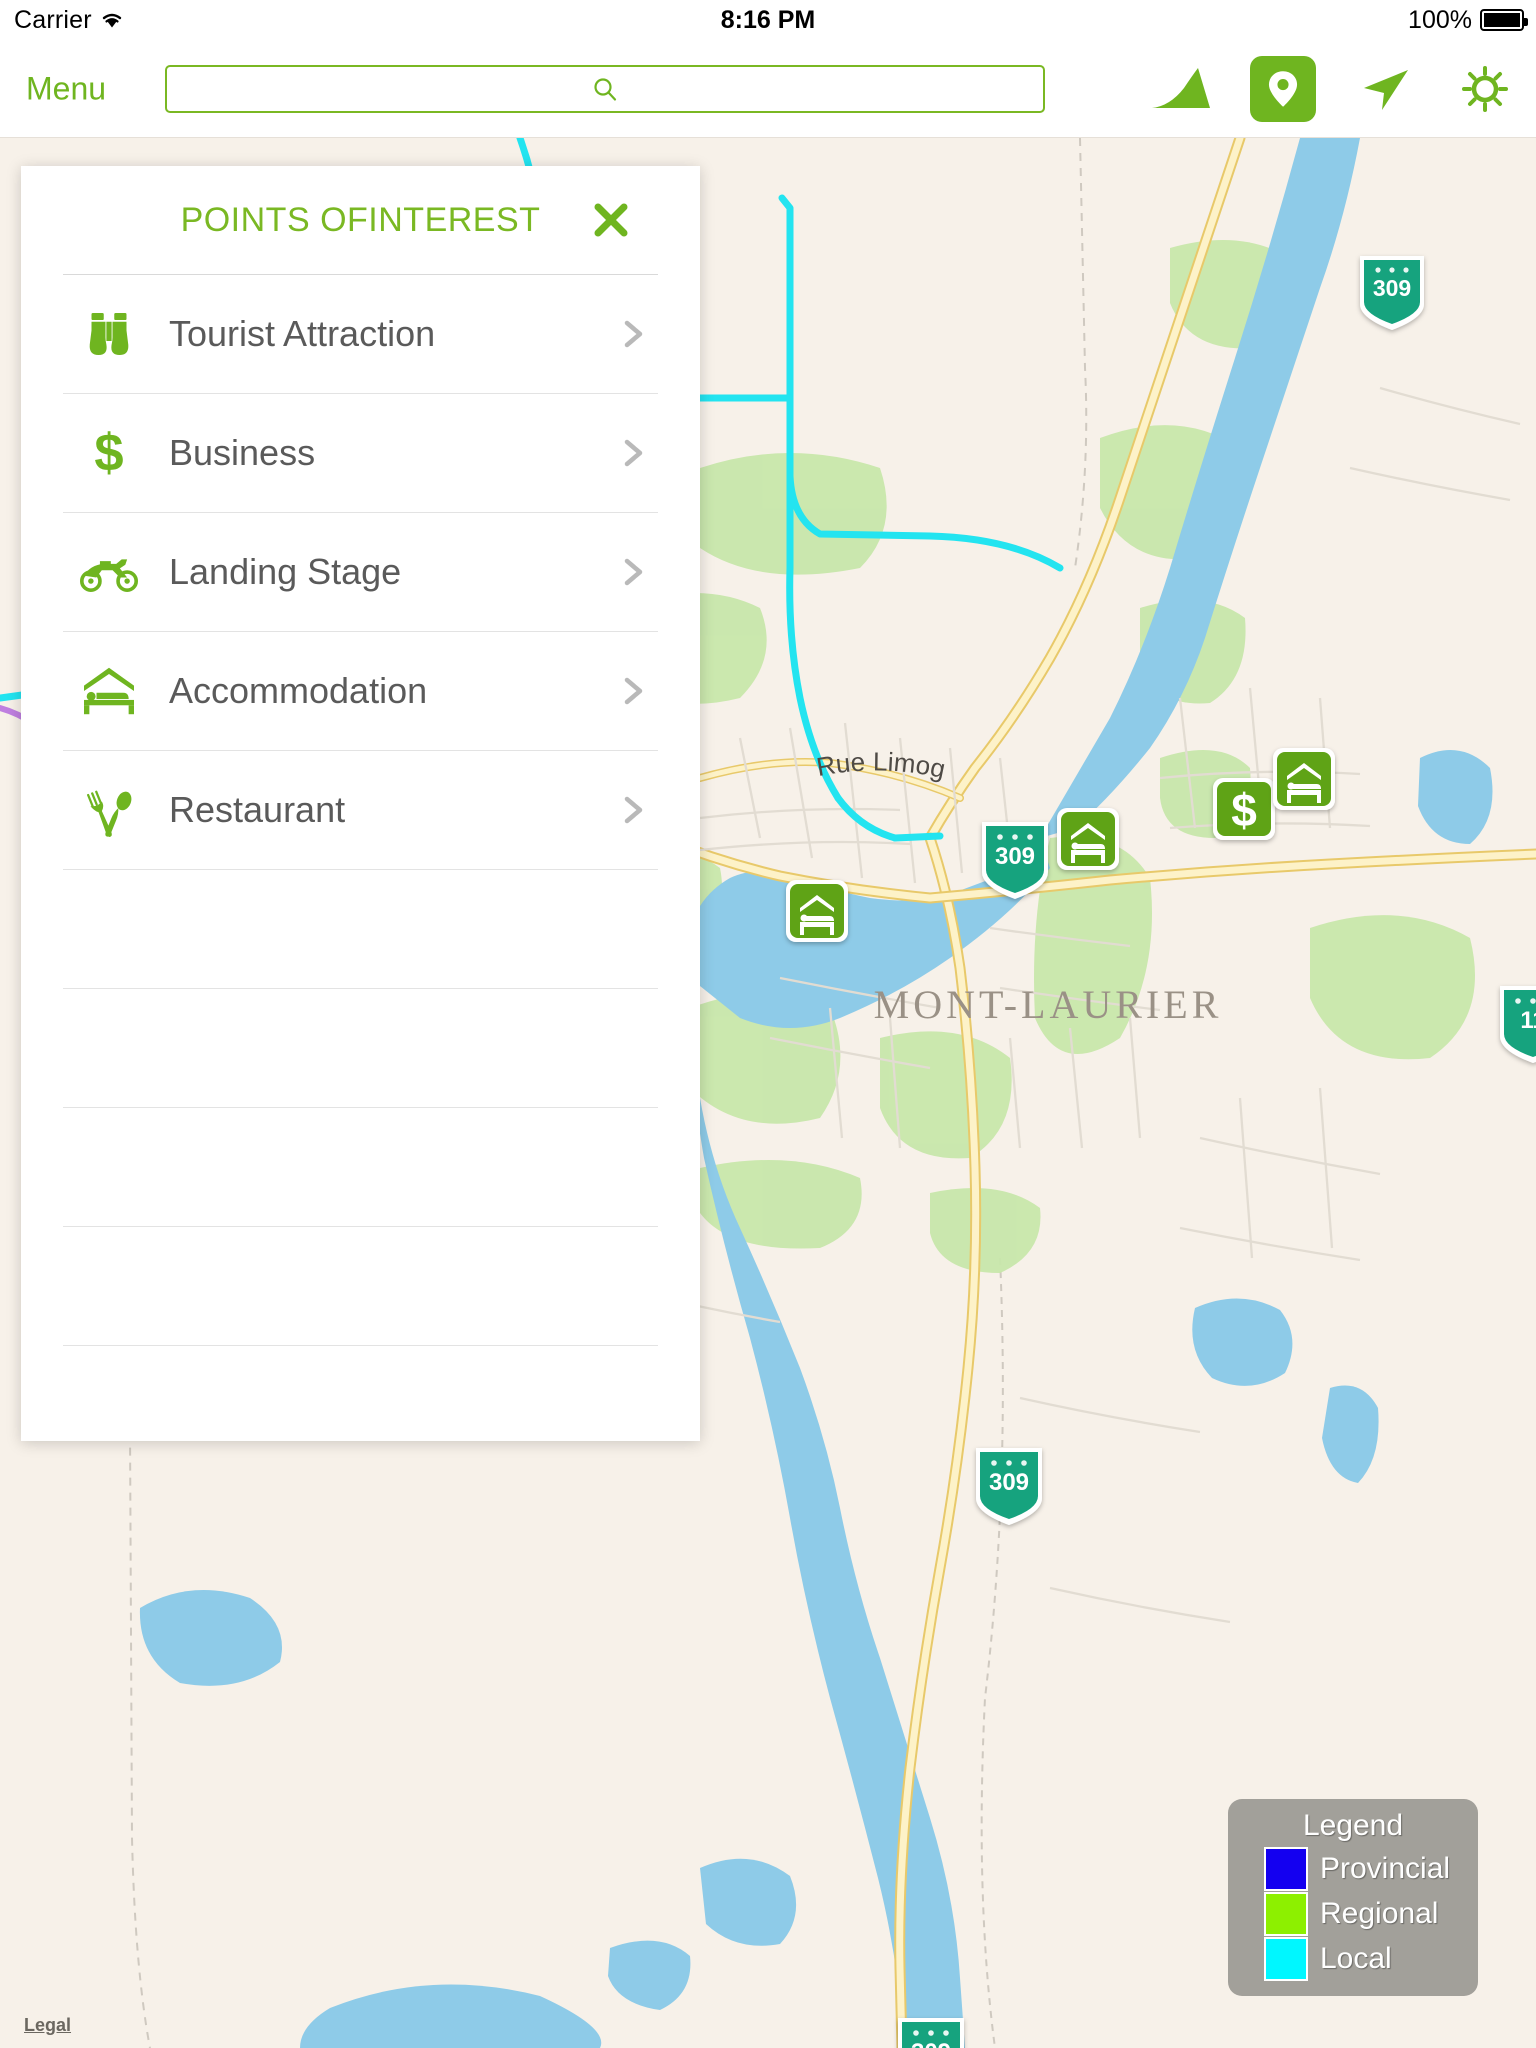  I want to click on legend-entry-provincial: Provincial, so click(1364, 1869).